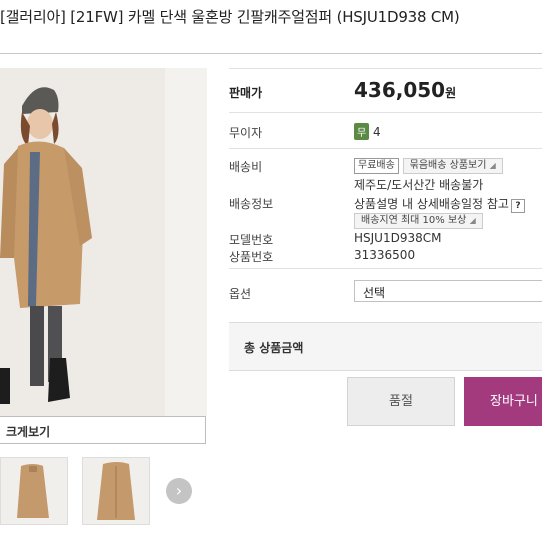 This screenshot has height=542, width=542. Describe the element at coordinates (246, 133) in the screenshot. I see `interest-label: 무이자` at that location.